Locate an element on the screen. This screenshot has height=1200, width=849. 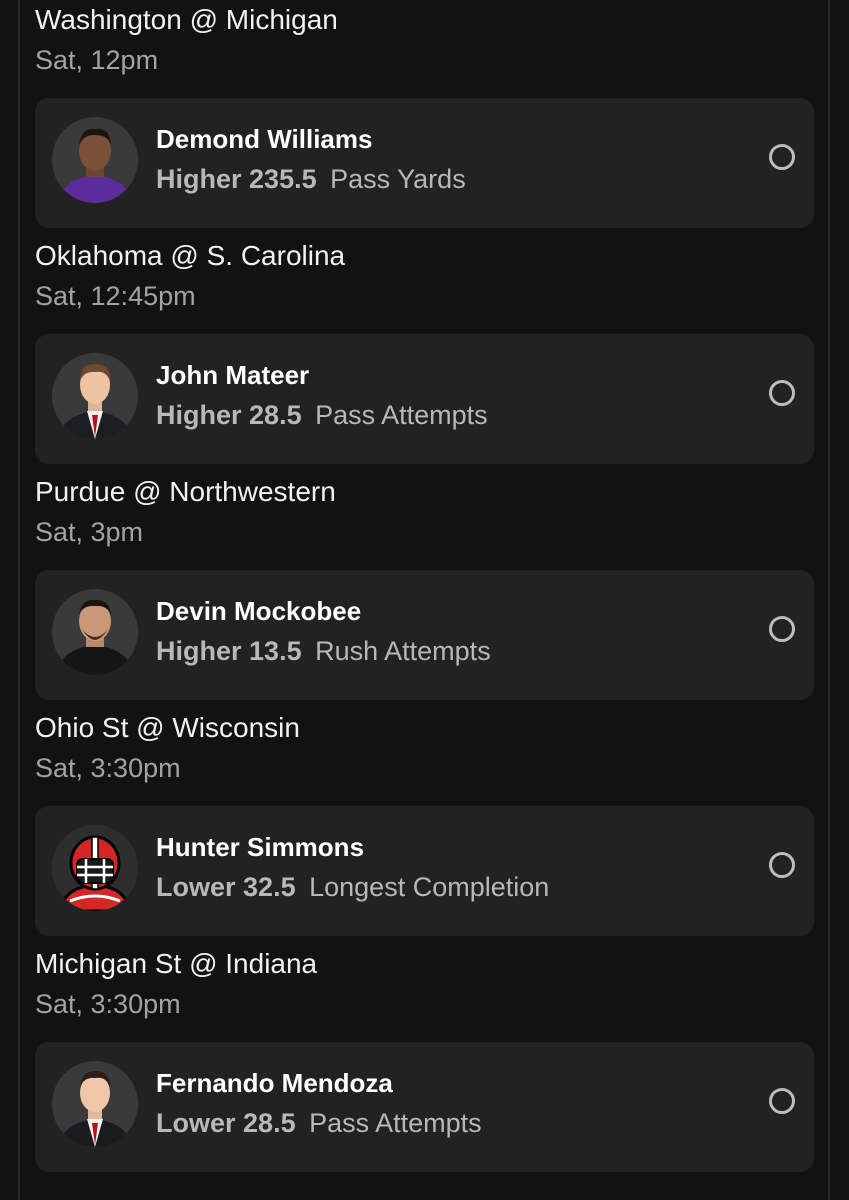
pick-value: 235.5 is located at coordinates (283, 179).